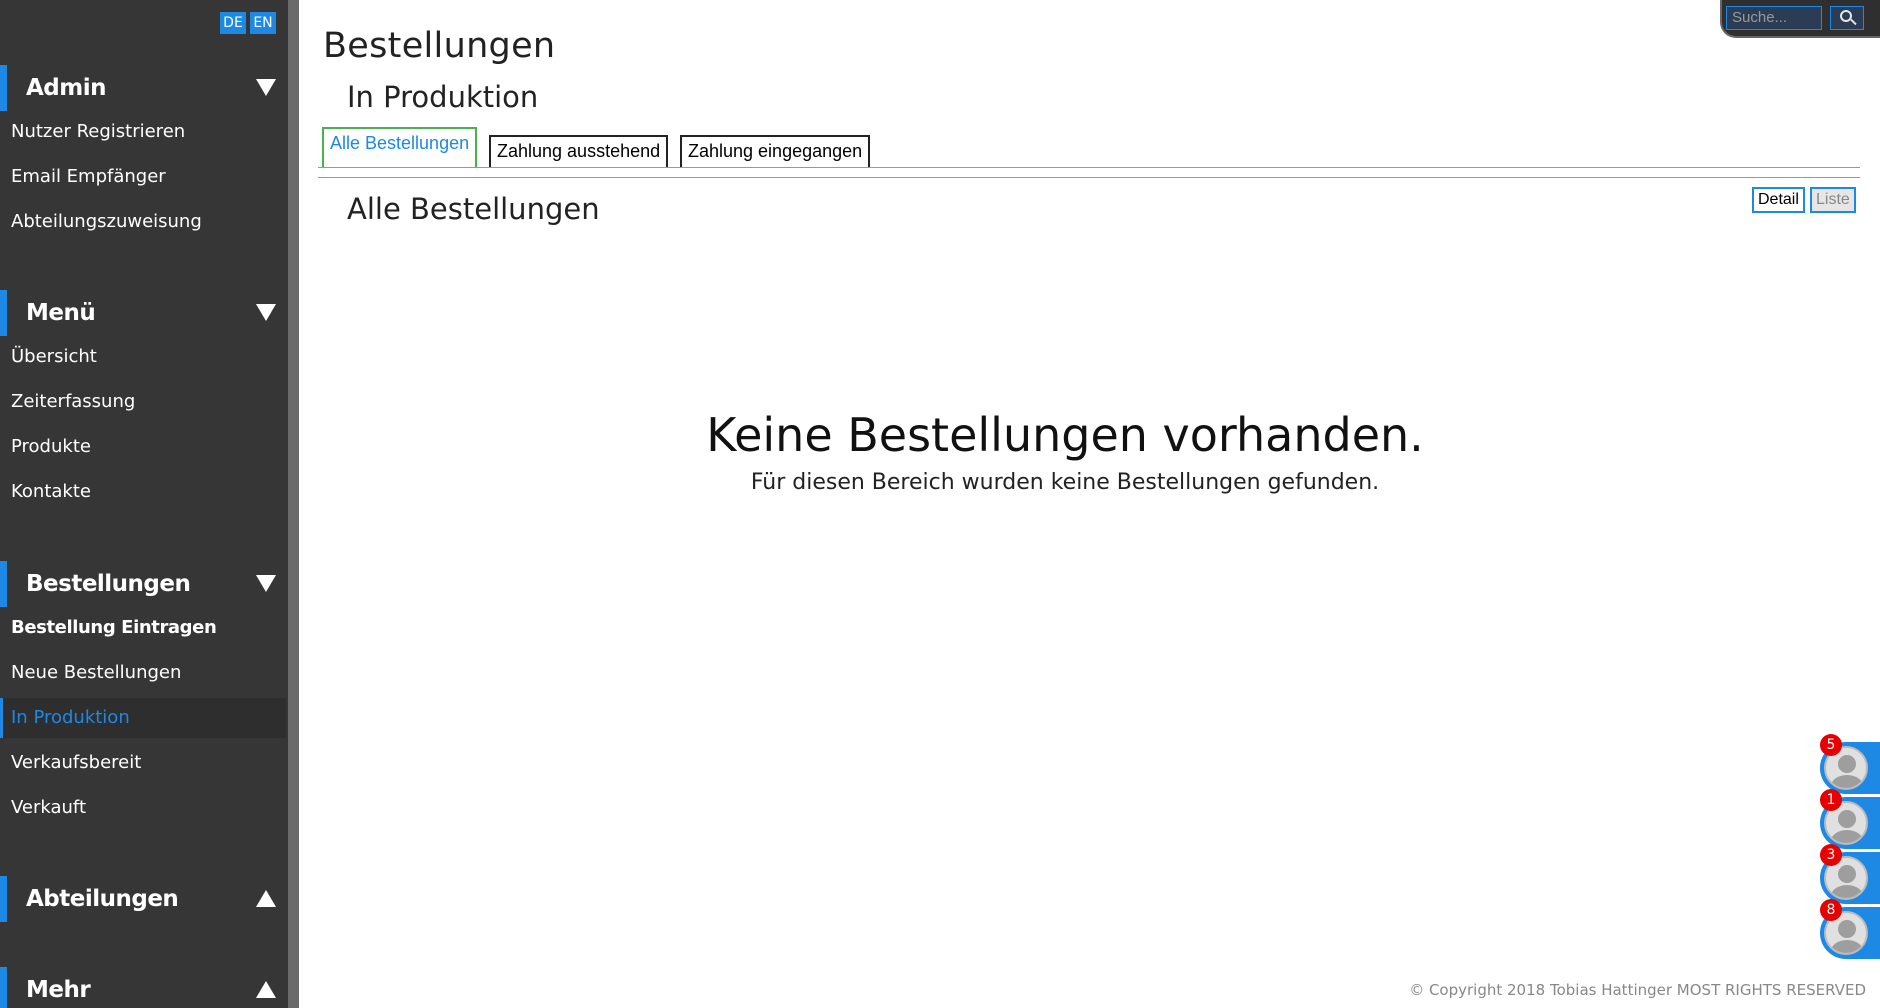 Image resolution: width=1880 pixels, height=1008 pixels. I want to click on sidebar-item-in-produktion: In Produktion, so click(143, 718).